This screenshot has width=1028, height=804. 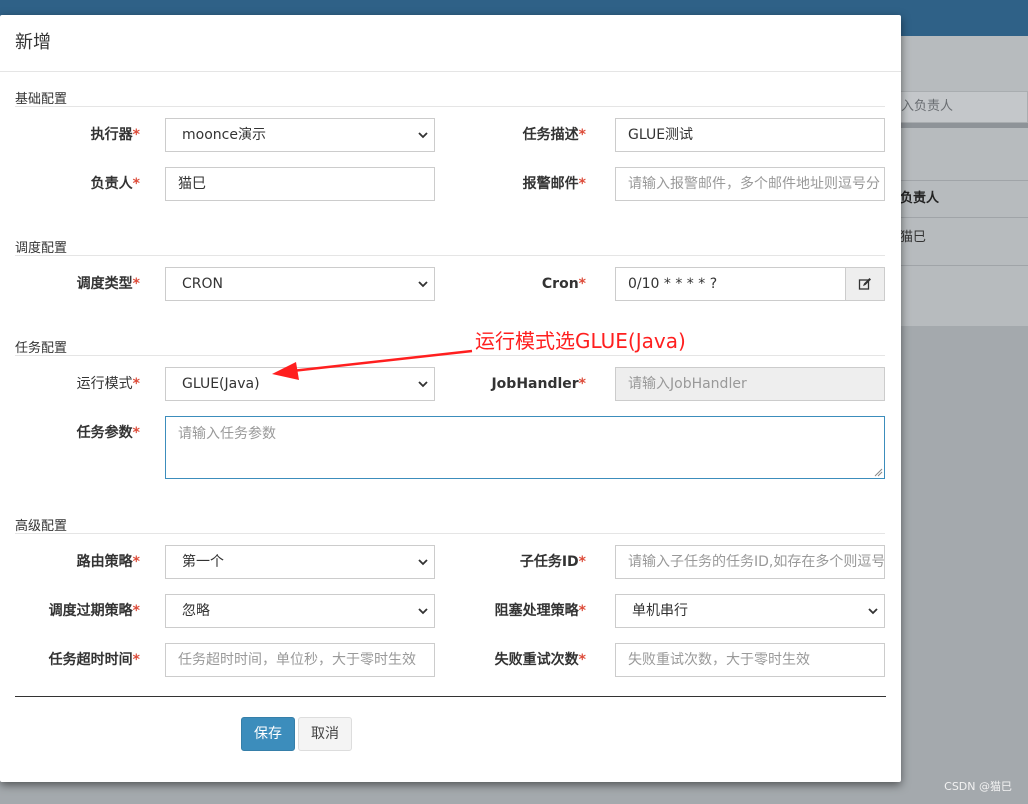 I want to click on child-job-id-label: 子任务ID*, so click(x=552, y=562).